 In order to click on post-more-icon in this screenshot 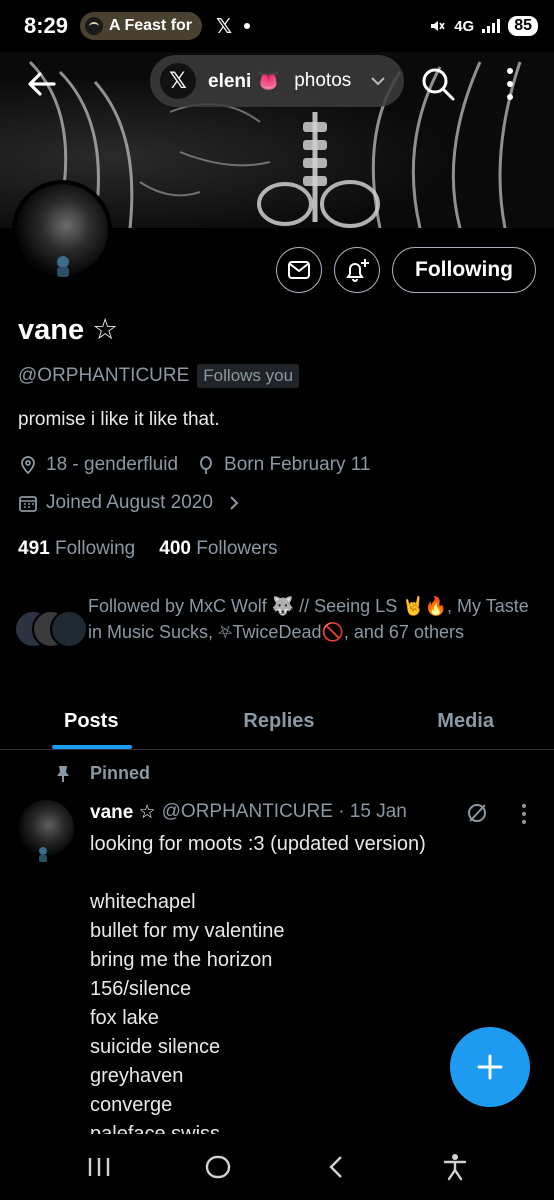, I will do `click(525, 814)`.